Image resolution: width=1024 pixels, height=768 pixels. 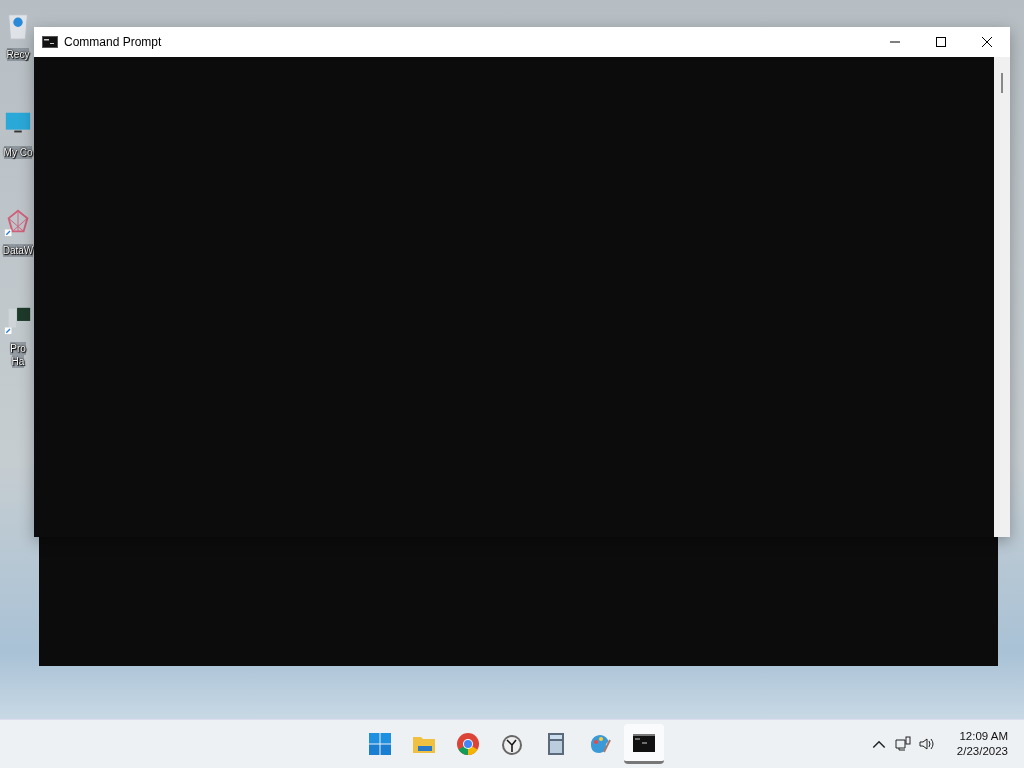 I want to click on chrome-icon, so click(x=468, y=744).